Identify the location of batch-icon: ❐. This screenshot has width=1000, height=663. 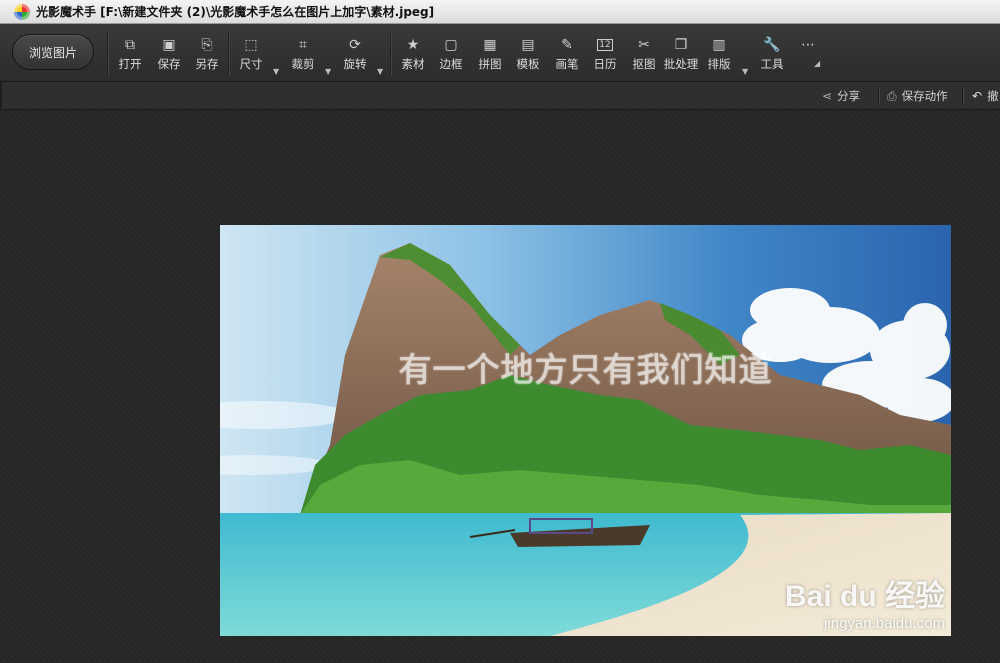
(681, 45).